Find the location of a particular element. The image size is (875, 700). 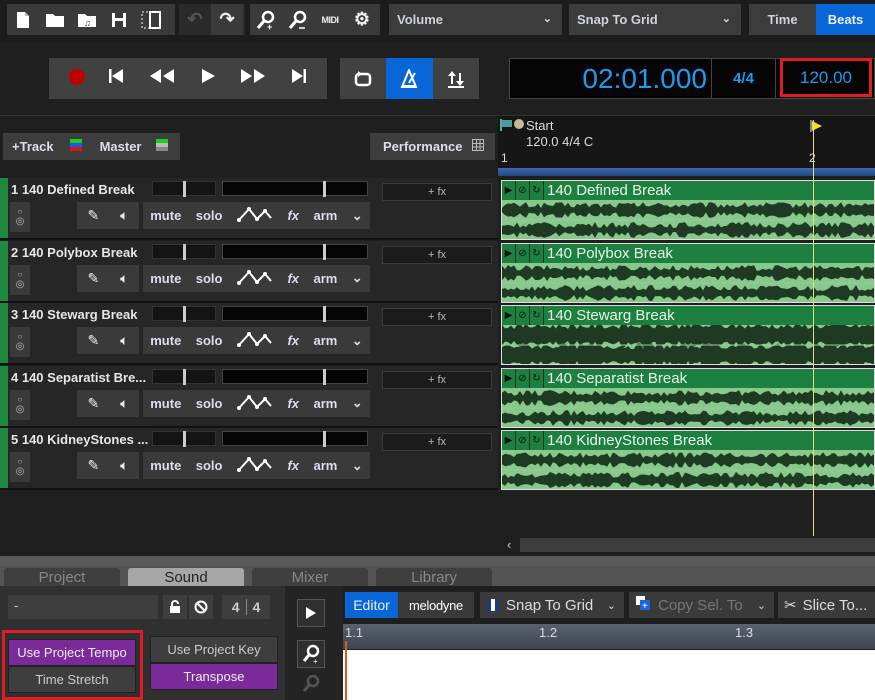

audio-clip: ▶ ⊘ ↻ 140 Separatist Break is located at coordinates (688, 397).